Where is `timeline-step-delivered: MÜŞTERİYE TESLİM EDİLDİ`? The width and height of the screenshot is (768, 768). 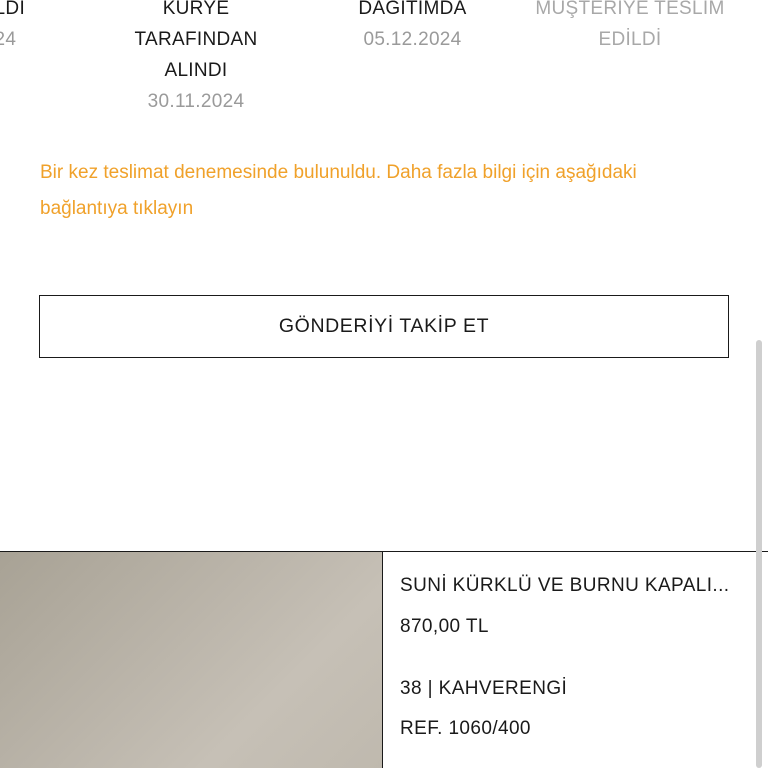 timeline-step-delivered: MÜŞTERİYE TESLİM EDİLDİ is located at coordinates (630, 27).